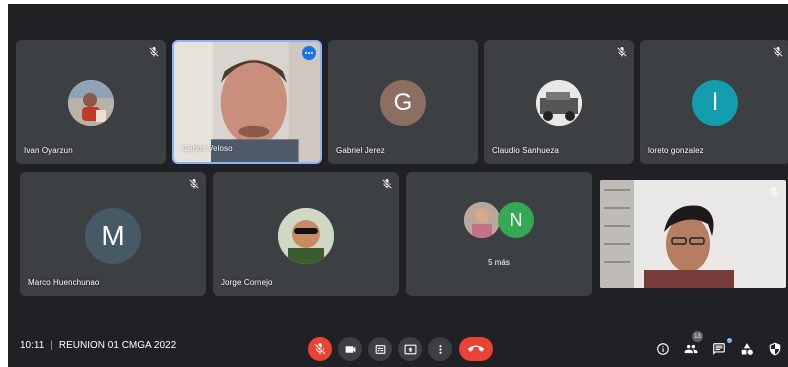  What do you see at coordinates (32, 345) in the screenshot?
I see `clock: 10:11` at bounding box center [32, 345].